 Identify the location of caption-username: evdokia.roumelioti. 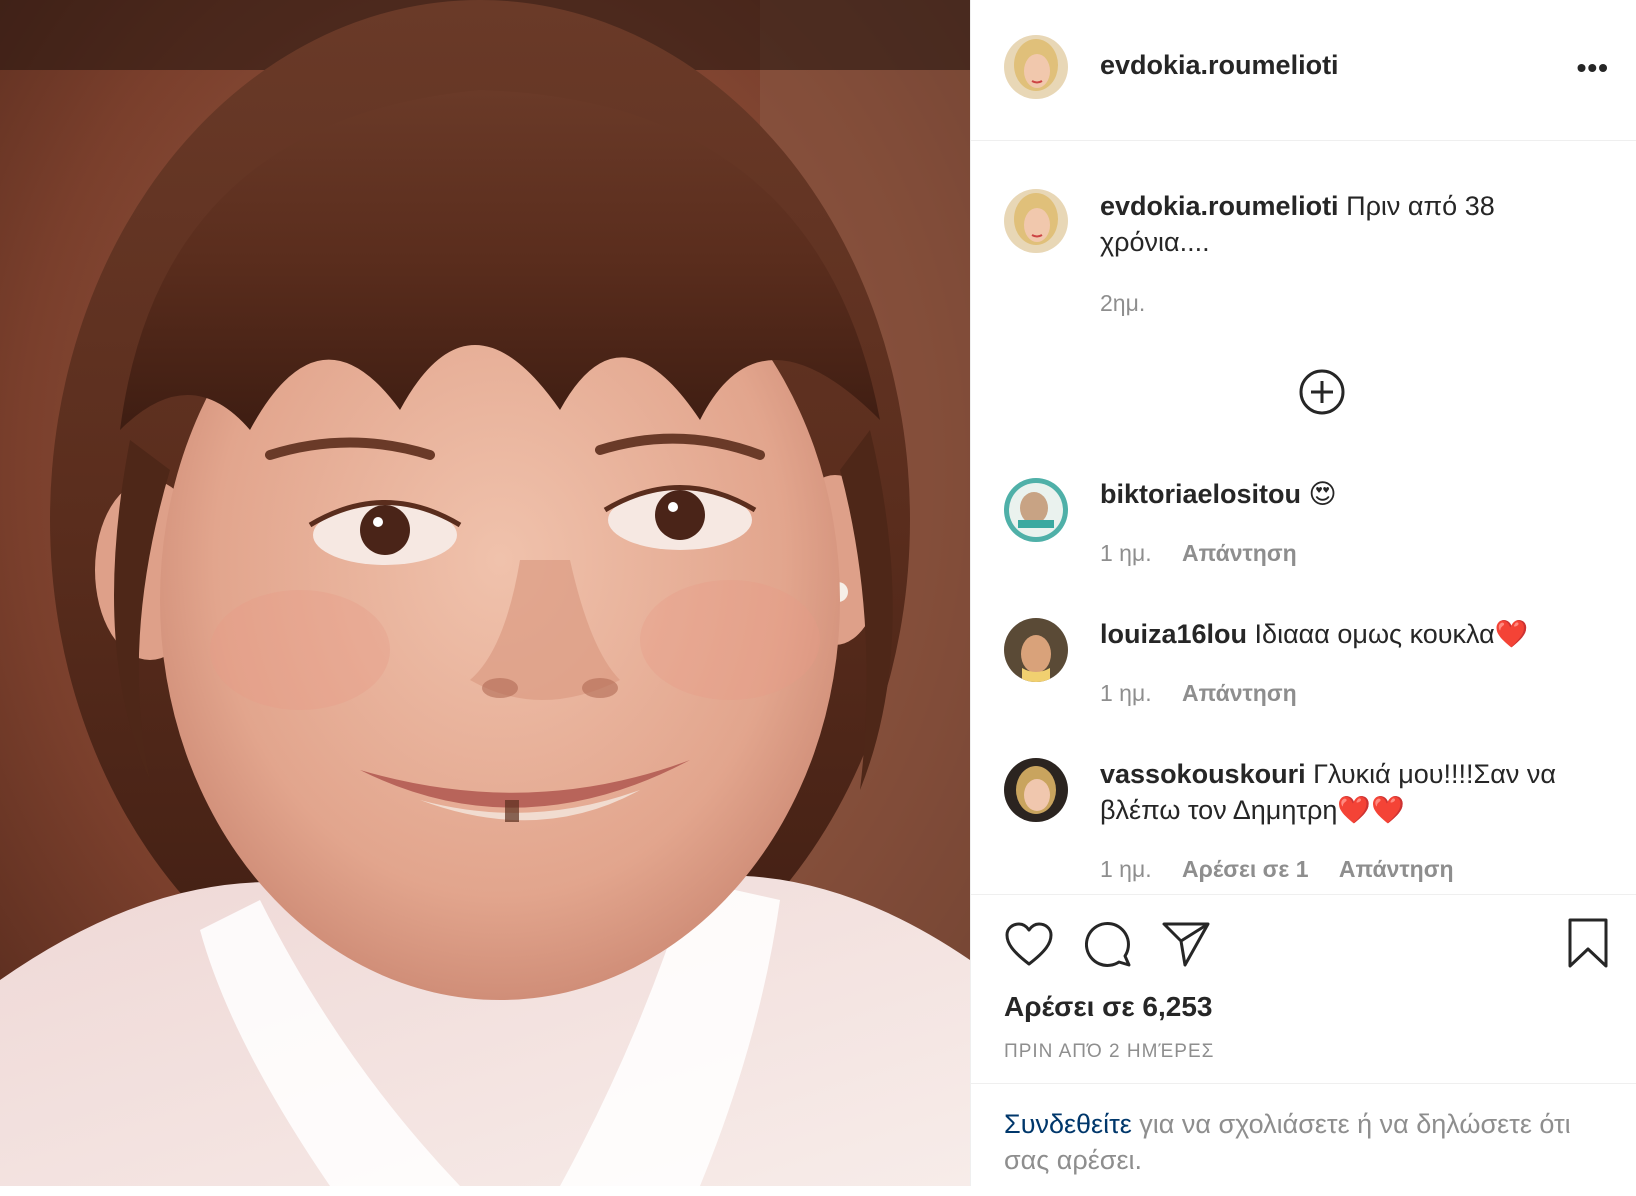
(1219, 206).